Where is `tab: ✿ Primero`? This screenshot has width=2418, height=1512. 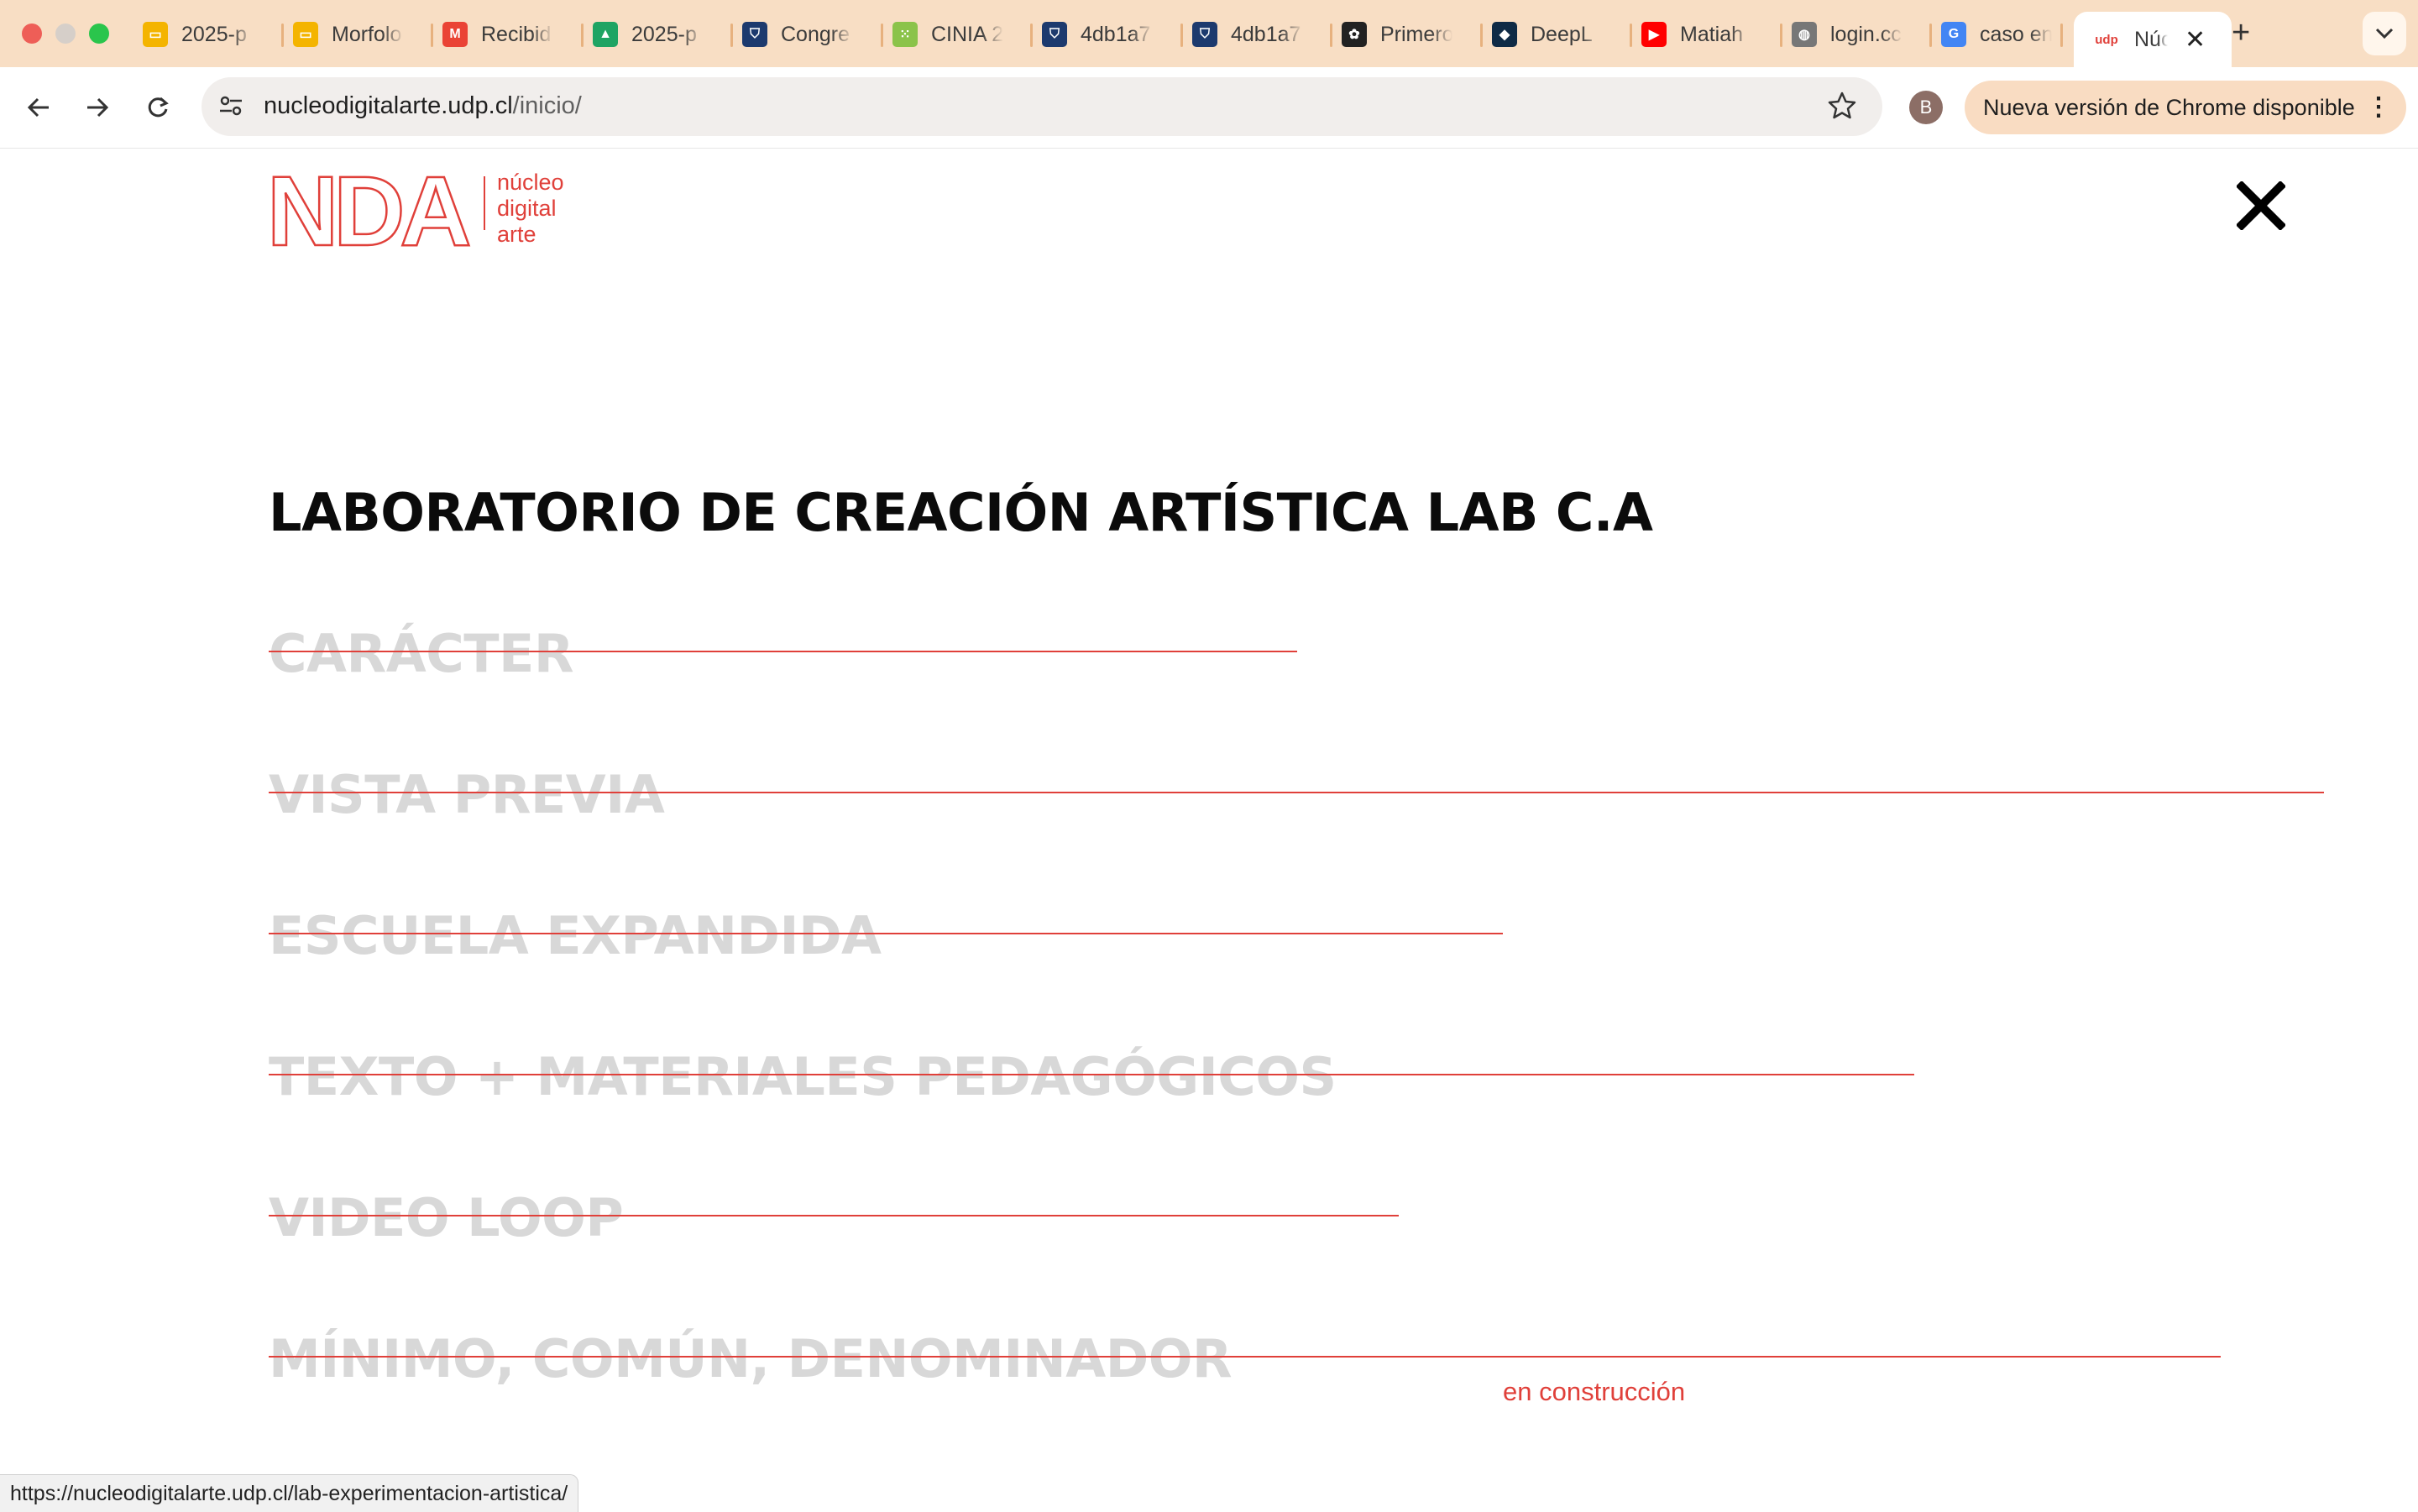
tab: ✿ Primero is located at coordinates (1405, 34).